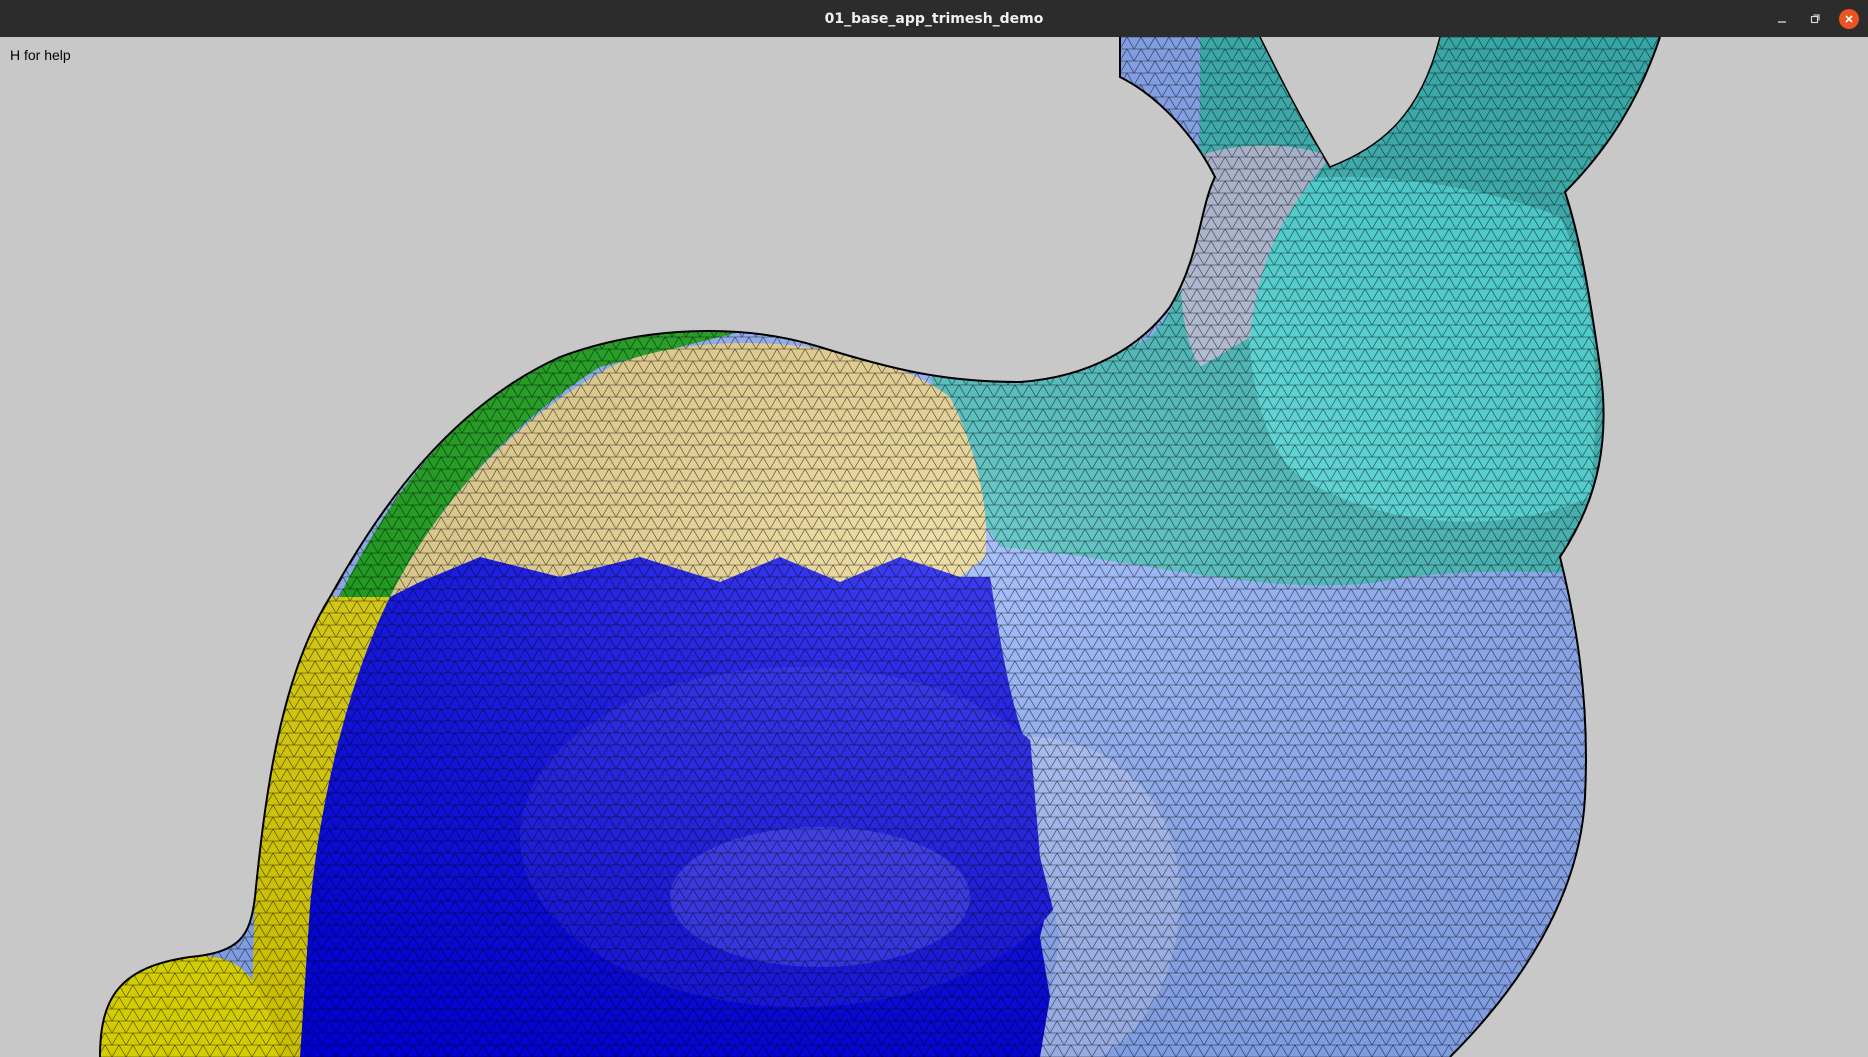  I want to click on restore-icon, so click(1815, 18).